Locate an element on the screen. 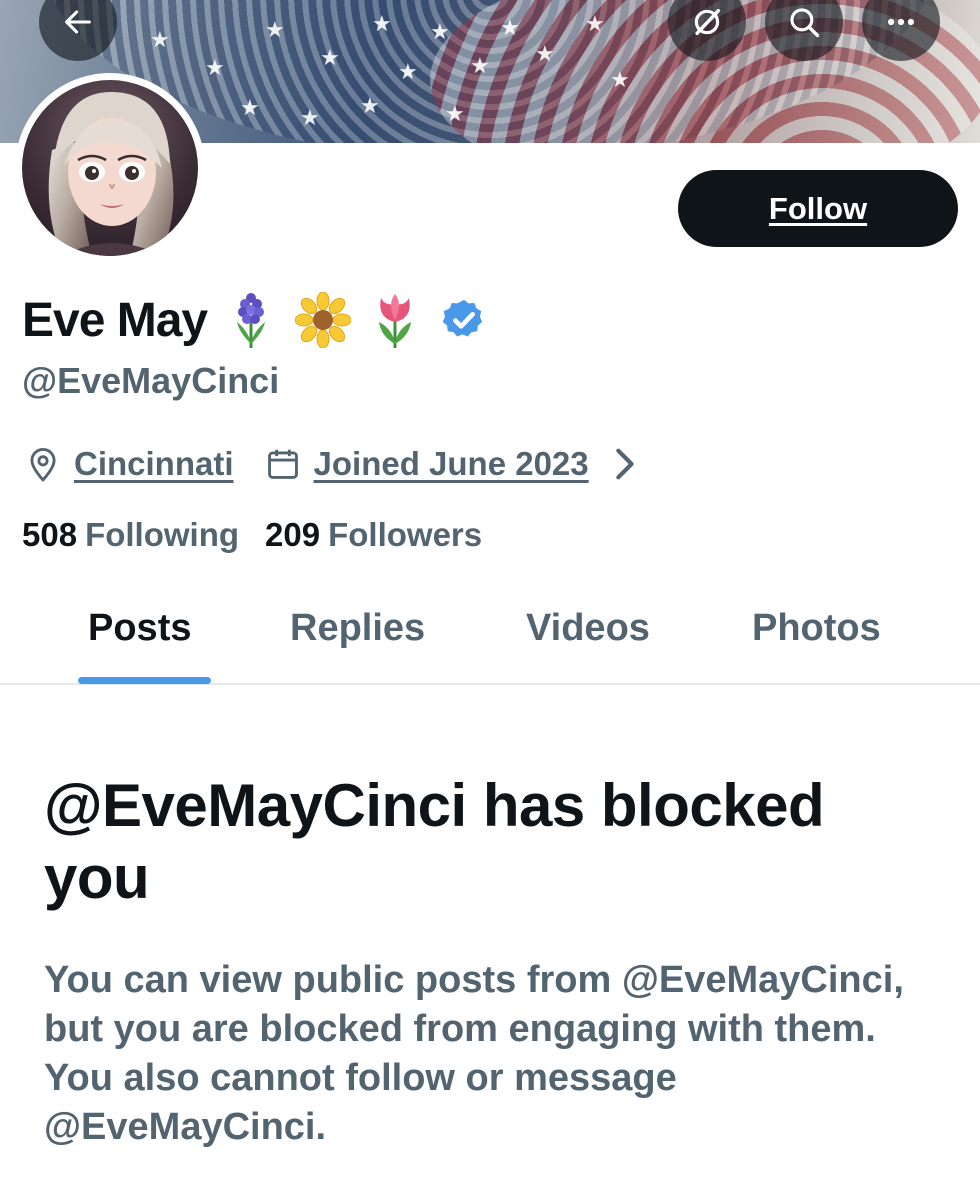 The height and width of the screenshot is (1199, 980). tab-posts: Posts is located at coordinates (139, 628).